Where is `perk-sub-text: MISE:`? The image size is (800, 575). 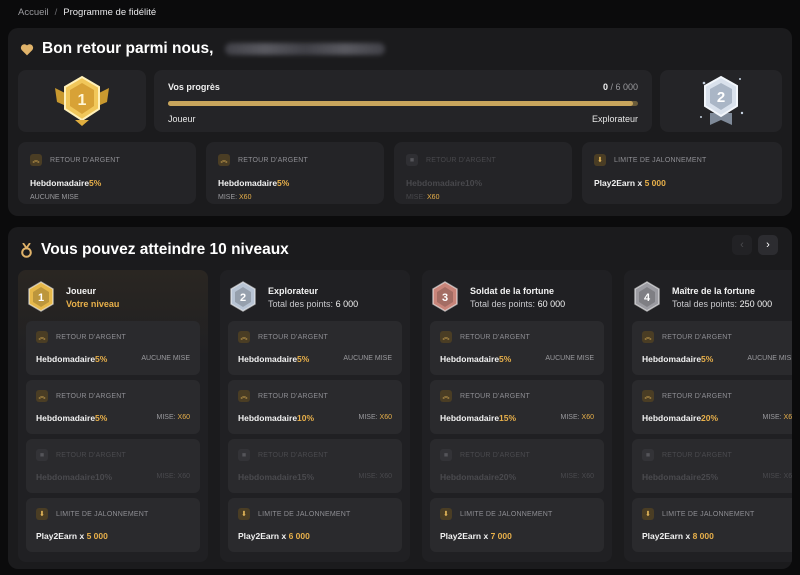 perk-sub-text: MISE: is located at coordinates (417, 197).